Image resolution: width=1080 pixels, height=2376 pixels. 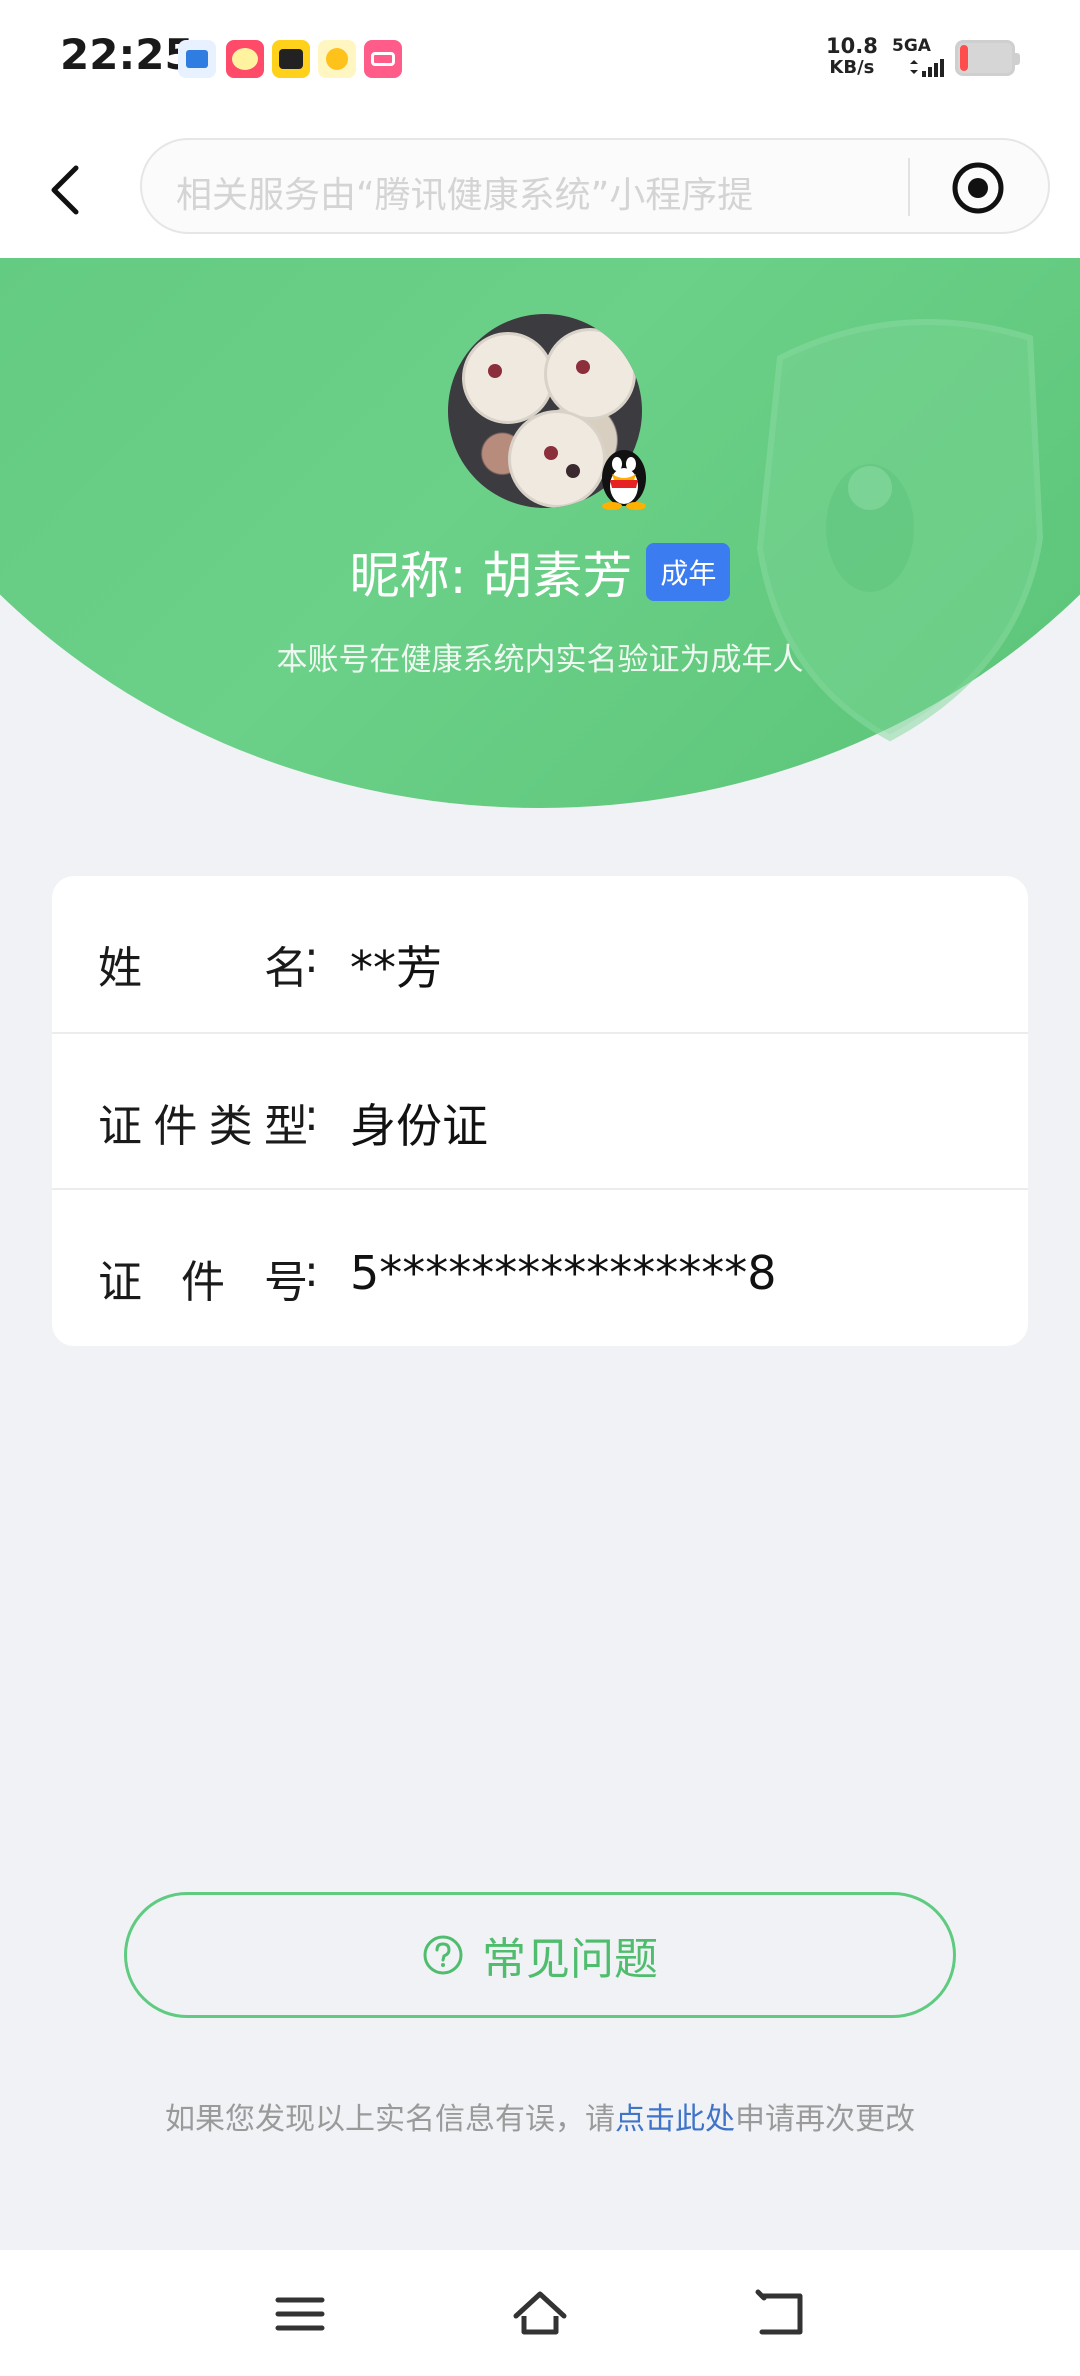 I want to click on faq-button-content: 常见问题, so click(x=540, y=1955).